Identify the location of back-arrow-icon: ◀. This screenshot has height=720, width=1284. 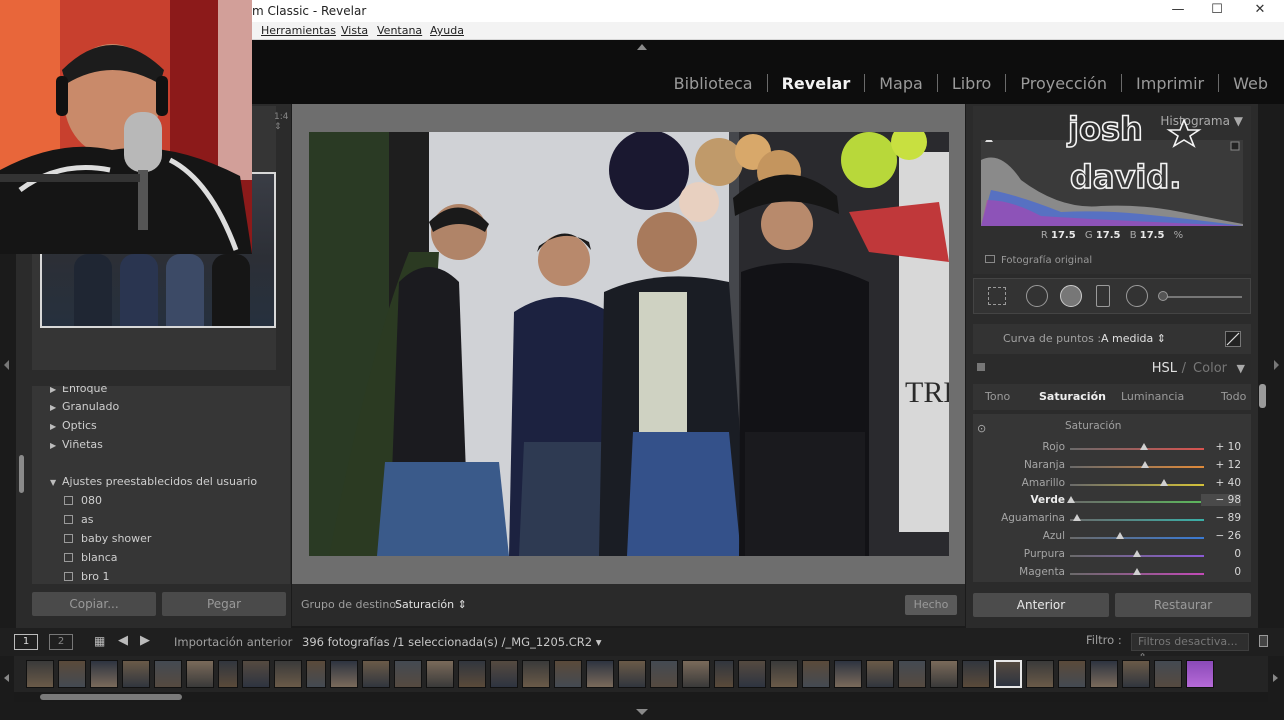
(123, 640).